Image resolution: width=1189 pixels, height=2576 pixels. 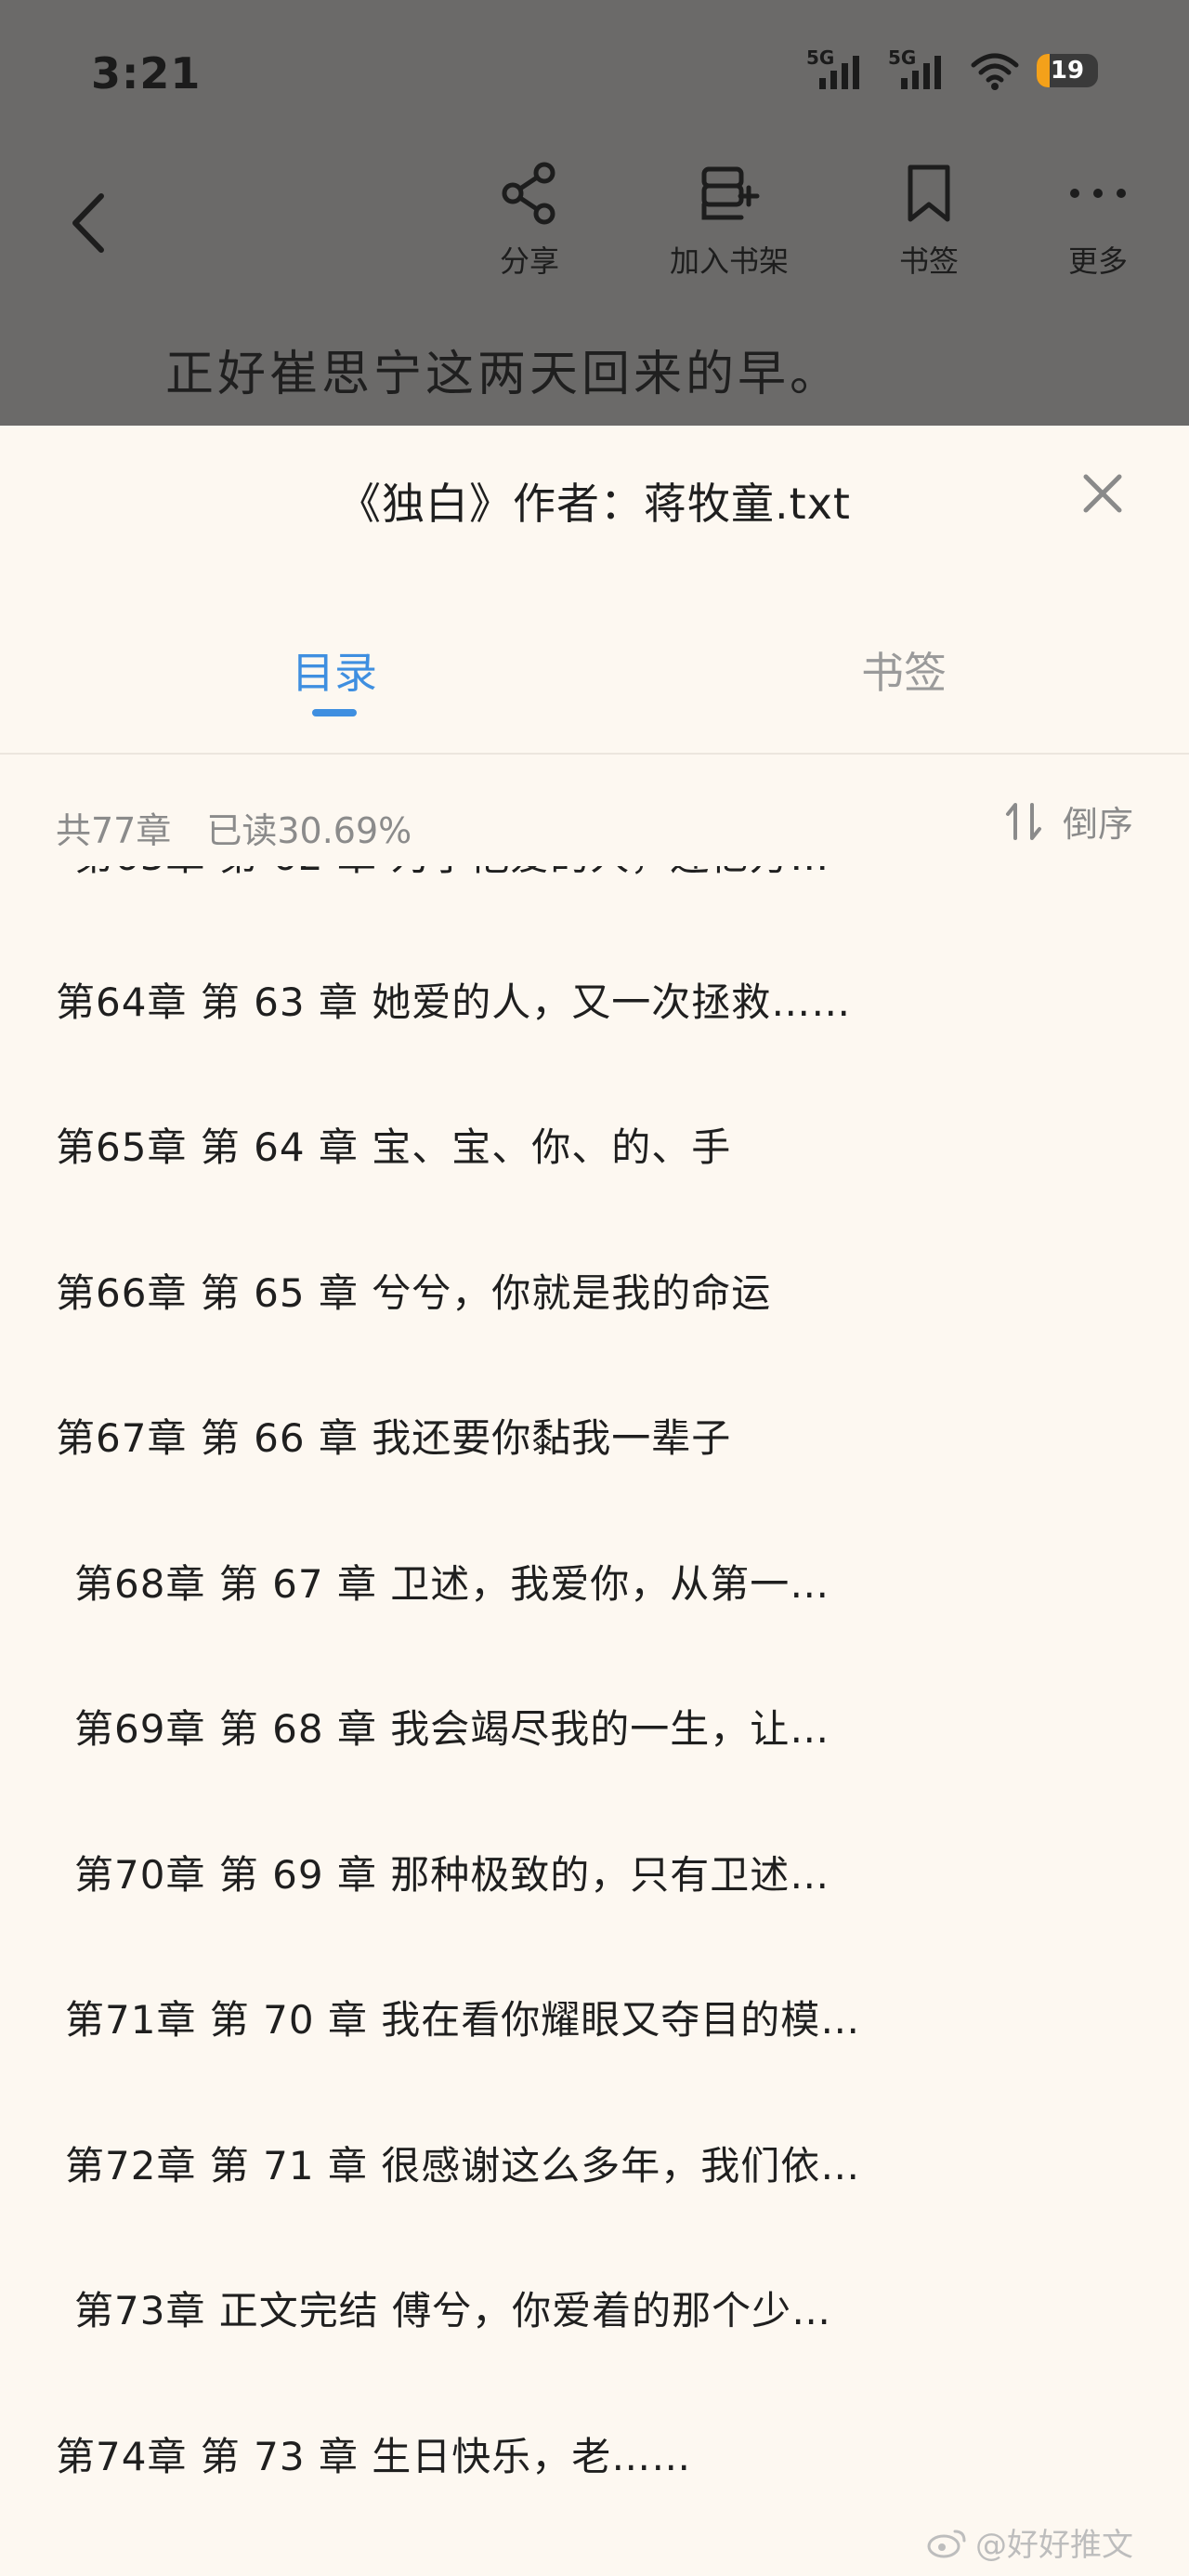 What do you see at coordinates (309, 830) in the screenshot?
I see `read-progress: 已读30.69%` at bounding box center [309, 830].